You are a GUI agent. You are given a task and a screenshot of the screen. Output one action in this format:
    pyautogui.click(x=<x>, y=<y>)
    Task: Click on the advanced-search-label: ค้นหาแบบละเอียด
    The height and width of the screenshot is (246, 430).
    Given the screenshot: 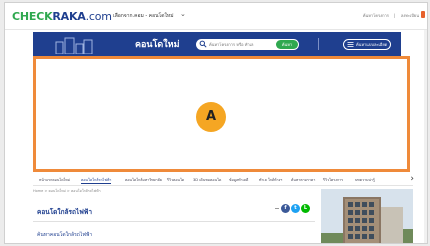 What is the action you would take?
    pyautogui.click(x=372, y=44)
    